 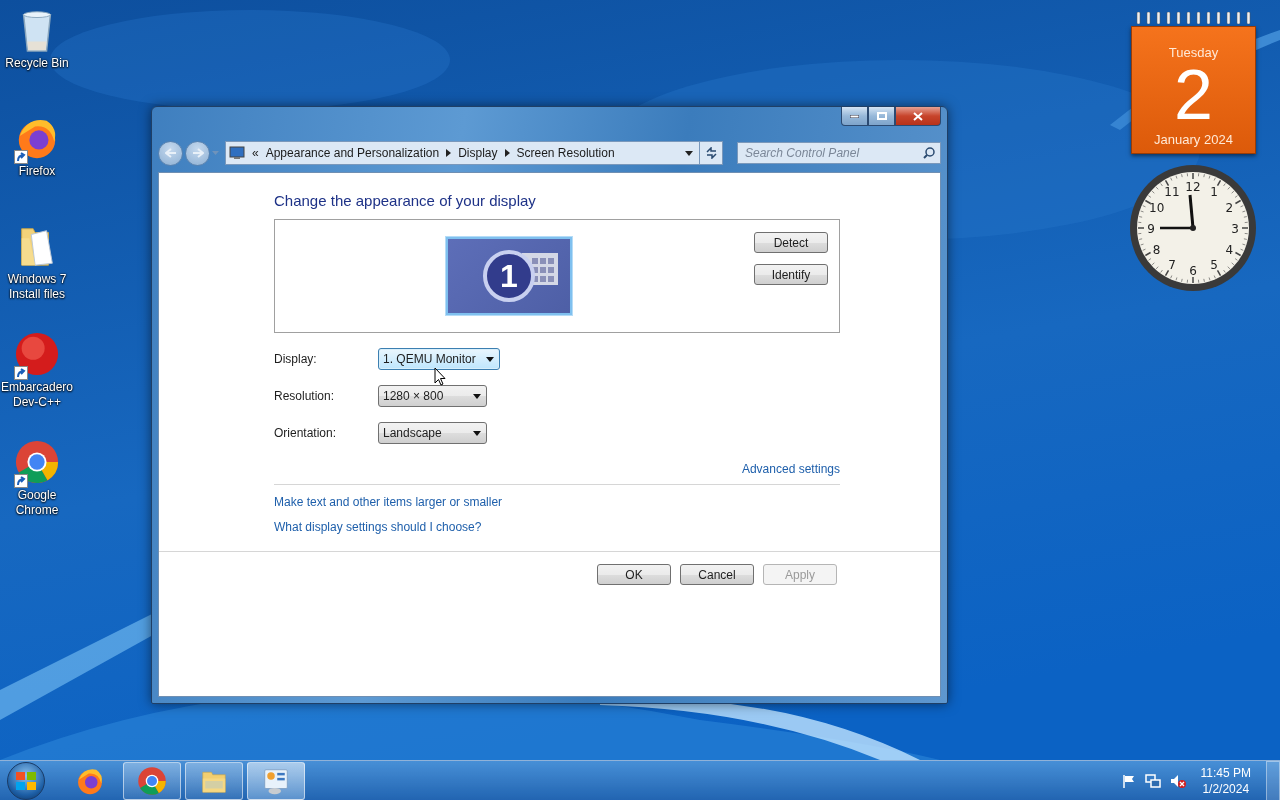 I want to click on clock-numeral: 6, so click(x=1193, y=270).